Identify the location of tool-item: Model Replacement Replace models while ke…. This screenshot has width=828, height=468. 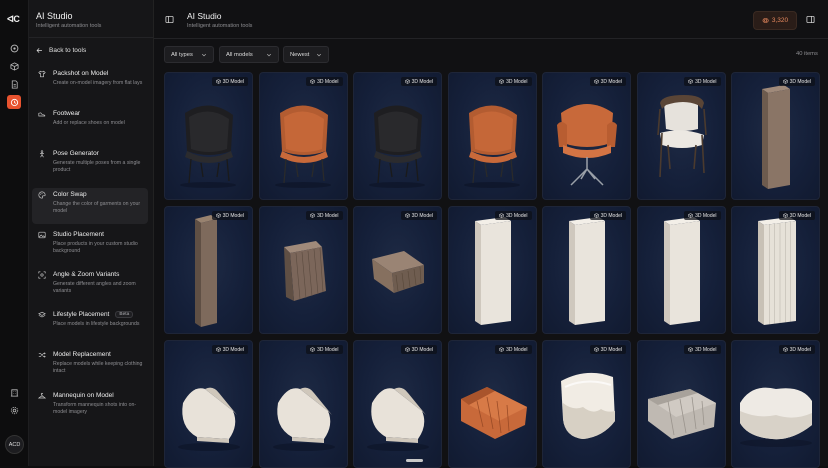
(90, 366).